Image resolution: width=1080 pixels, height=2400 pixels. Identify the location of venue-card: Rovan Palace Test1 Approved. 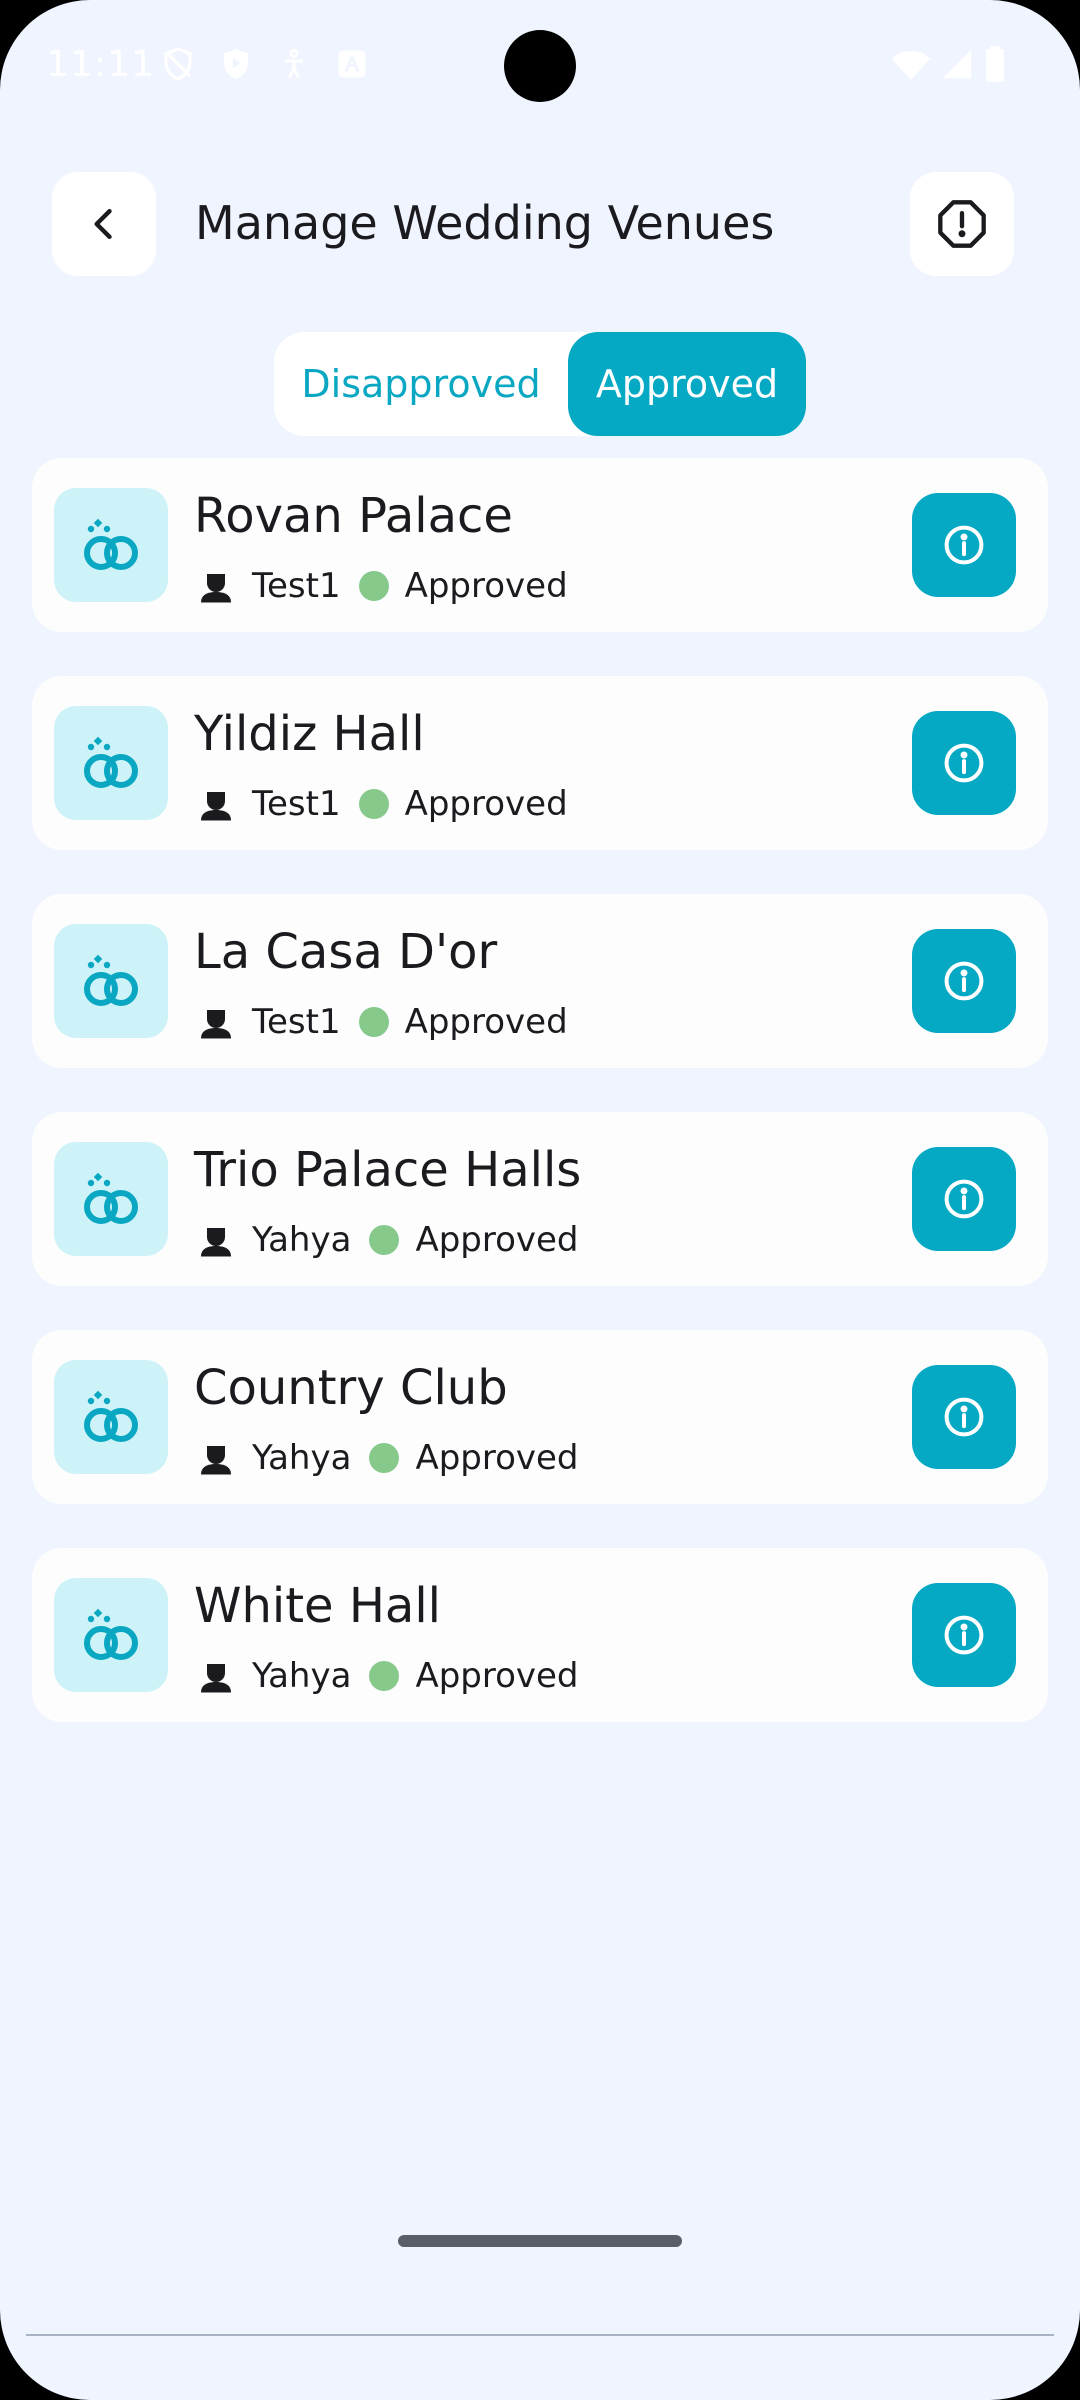
(540, 545).